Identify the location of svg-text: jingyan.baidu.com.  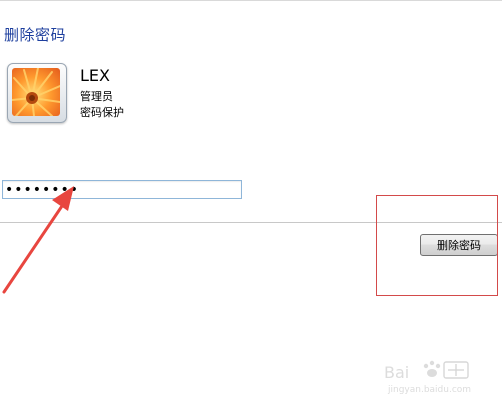
(429, 390).